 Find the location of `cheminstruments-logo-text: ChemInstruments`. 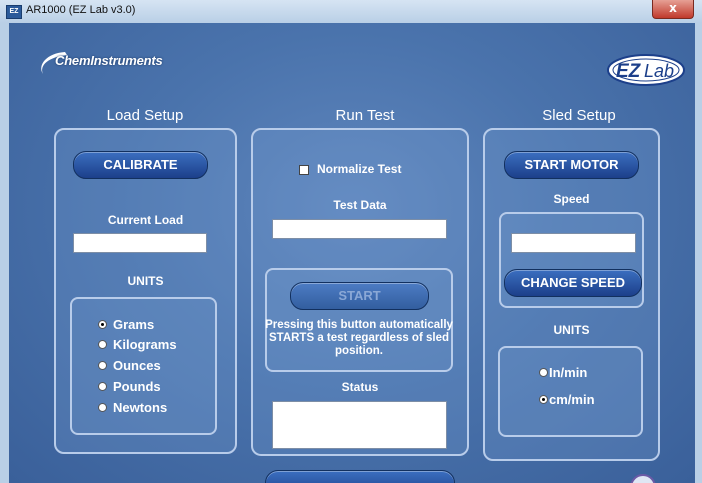

cheminstruments-logo-text: ChemInstruments is located at coordinates (109, 60).